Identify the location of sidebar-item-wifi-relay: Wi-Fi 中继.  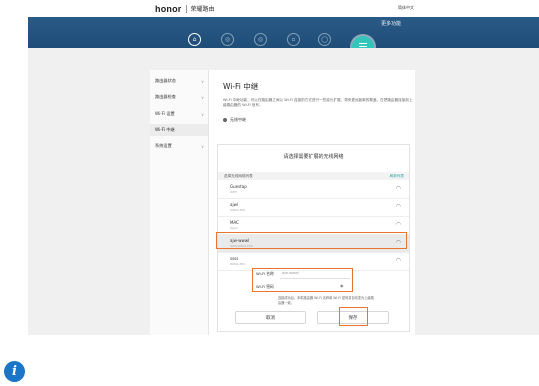
(179, 130).